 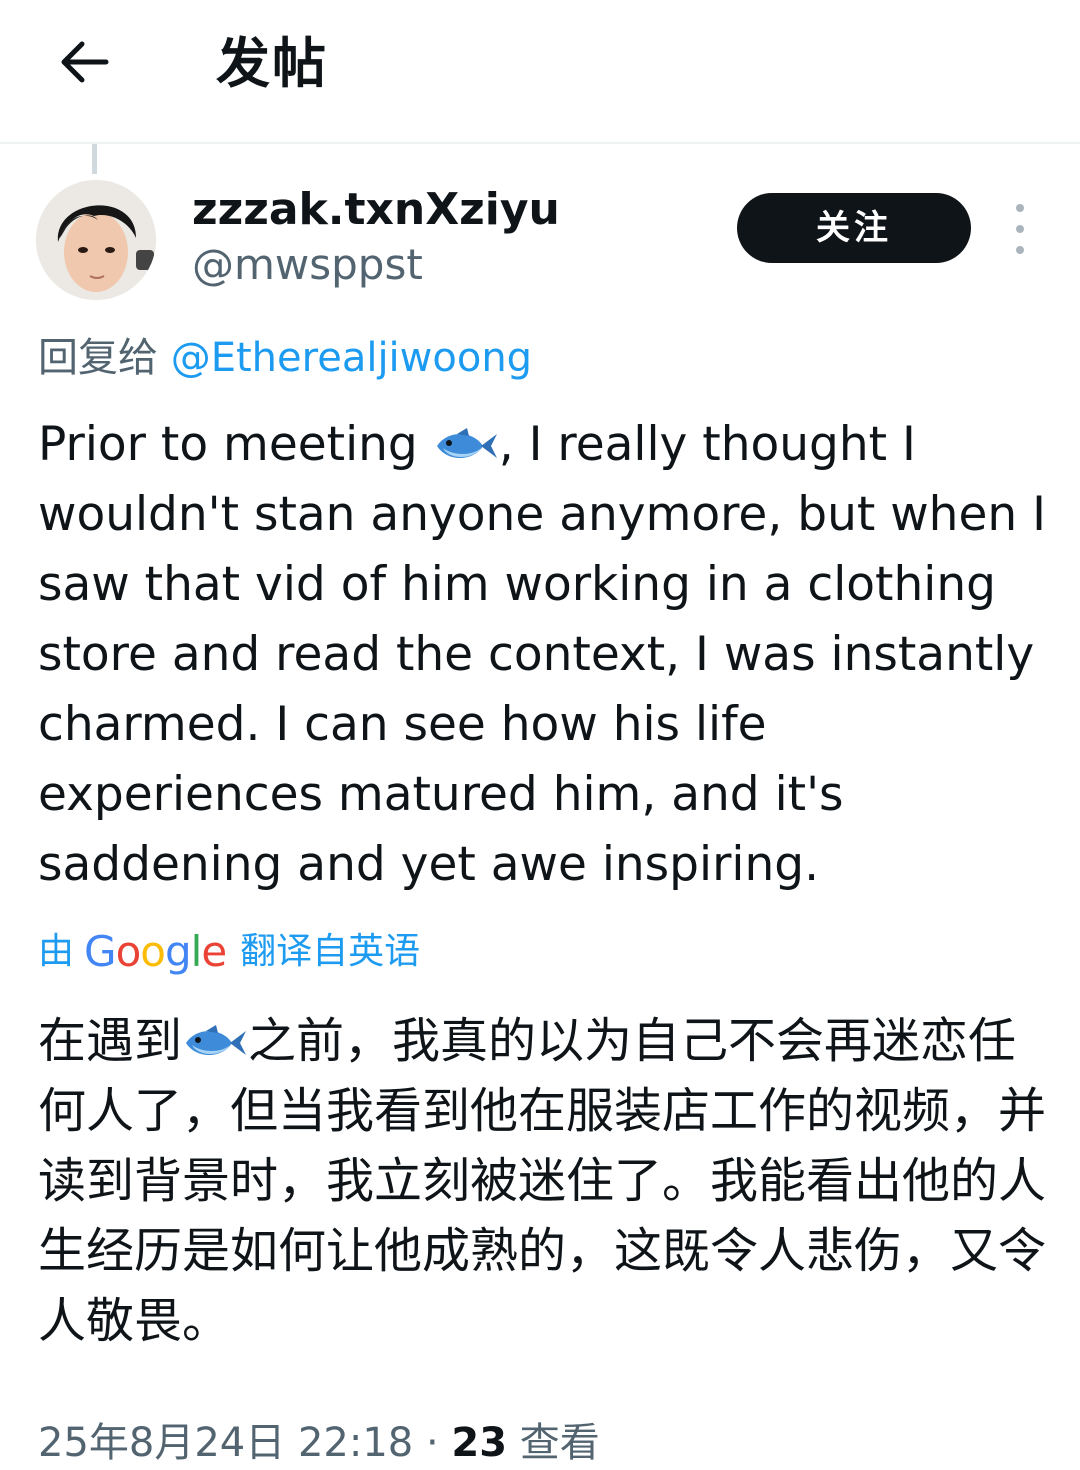 I want to click on thread-connector-line, so click(x=94, y=159).